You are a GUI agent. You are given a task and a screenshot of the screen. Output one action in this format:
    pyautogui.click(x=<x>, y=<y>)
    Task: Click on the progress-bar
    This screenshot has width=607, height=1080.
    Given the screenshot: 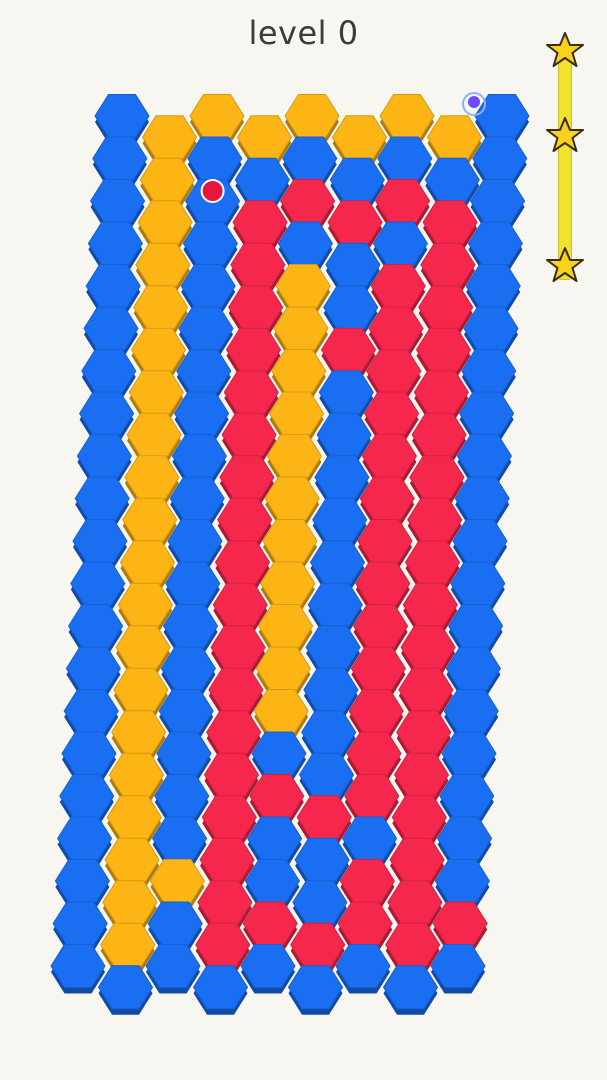 What is the action you would take?
    pyautogui.click(x=565, y=160)
    